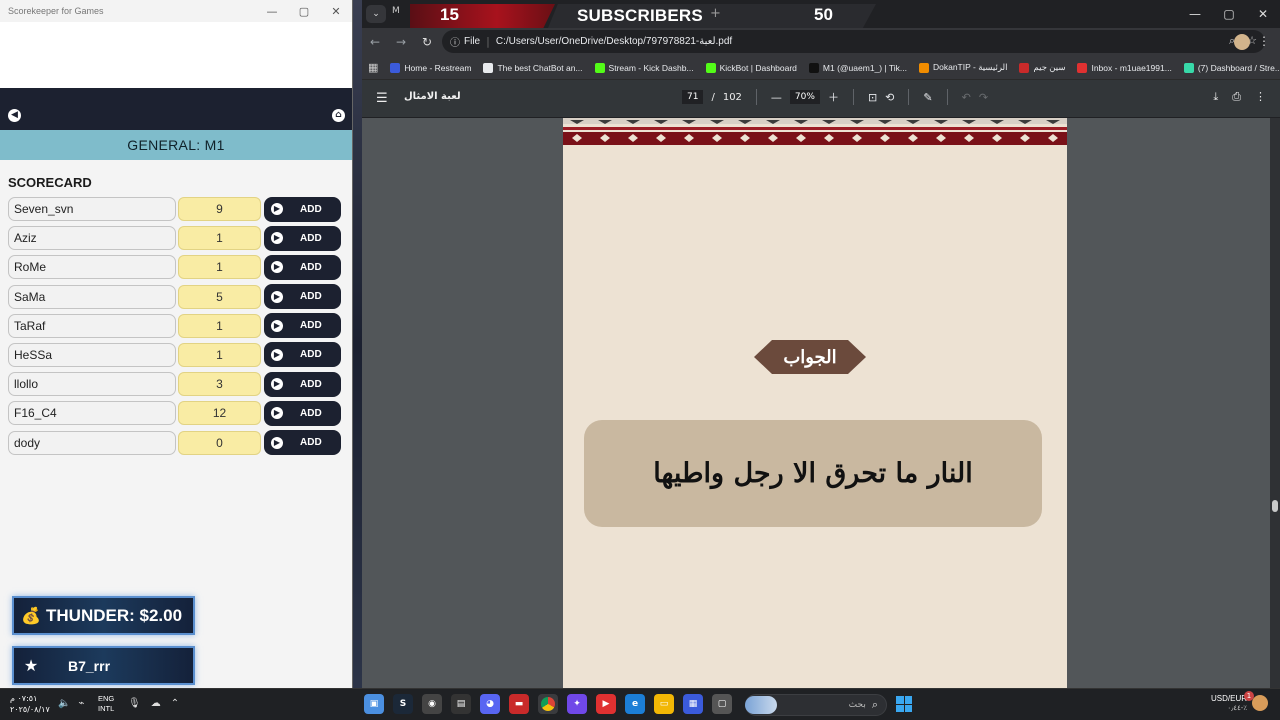 This screenshot has height=720, width=1280. What do you see at coordinates (455, 41) in the screenshot?
I see `info-icon: ⓘ` at bounding box center [455, 41].